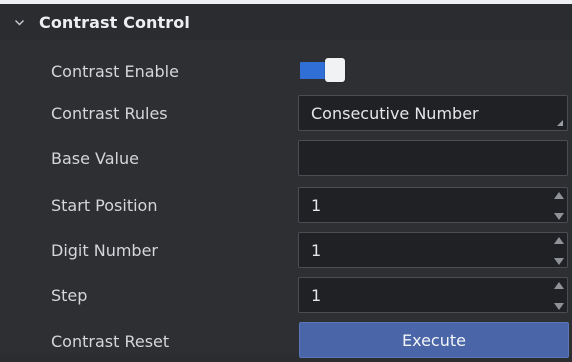  I want to click on dropdown-corner-icon, so click(560, 123).